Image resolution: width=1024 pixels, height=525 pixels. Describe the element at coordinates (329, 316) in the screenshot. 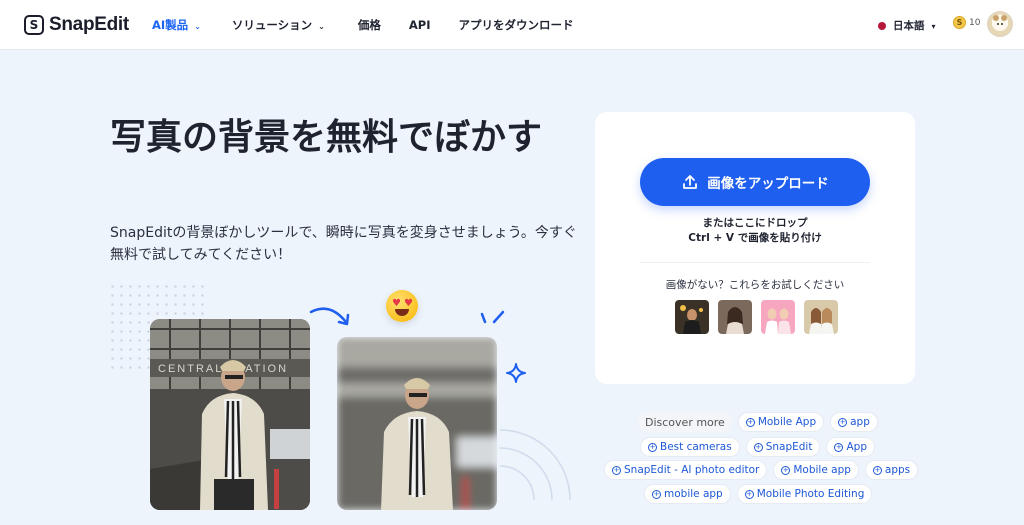

I see `arrow-icon` at that location.